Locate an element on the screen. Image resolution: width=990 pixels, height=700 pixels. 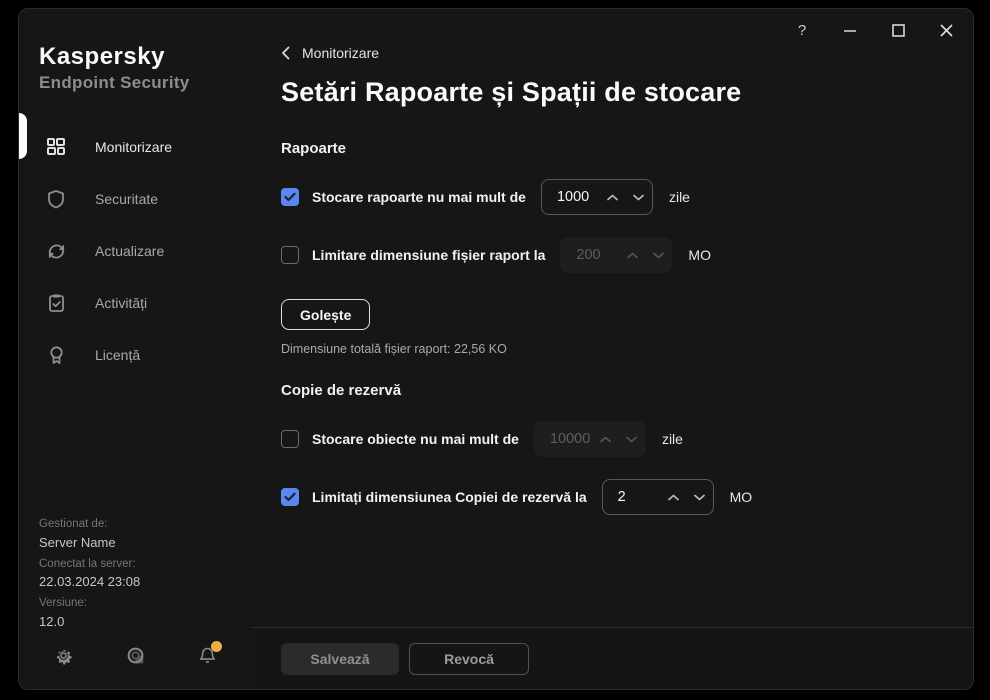
breadcrumb-label: Monitorizare is located at coordinates (341, 53).